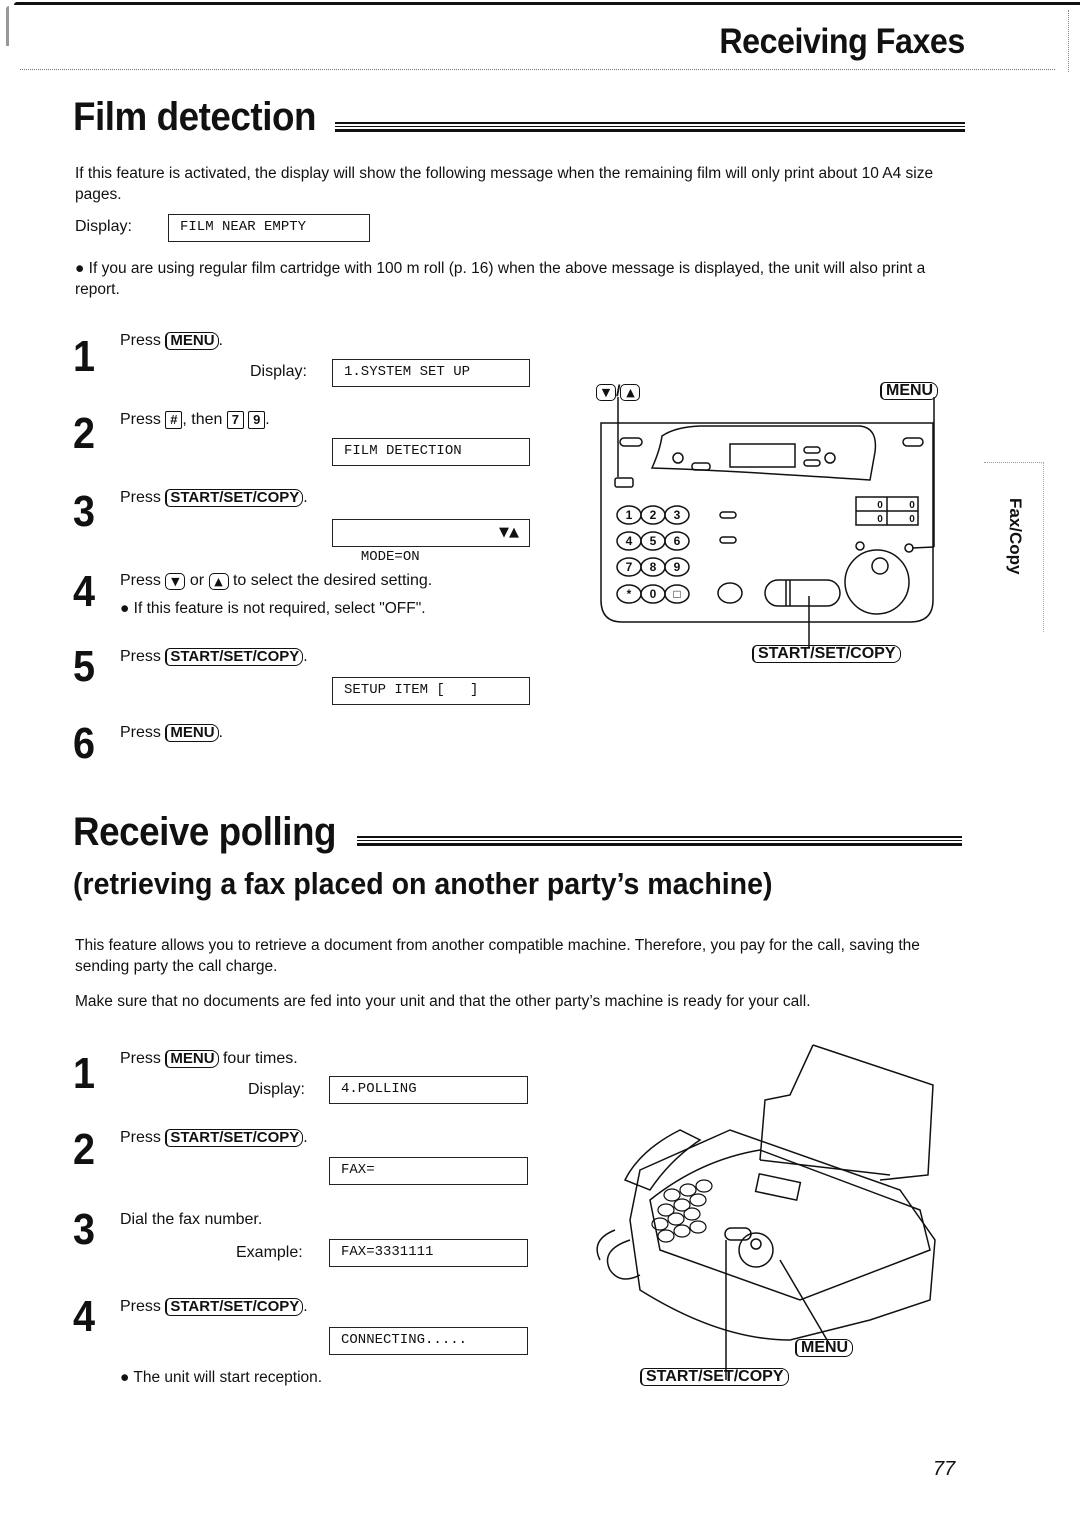  I want to click on side-tab-label: Fax/Copy, so click(1015, 536).